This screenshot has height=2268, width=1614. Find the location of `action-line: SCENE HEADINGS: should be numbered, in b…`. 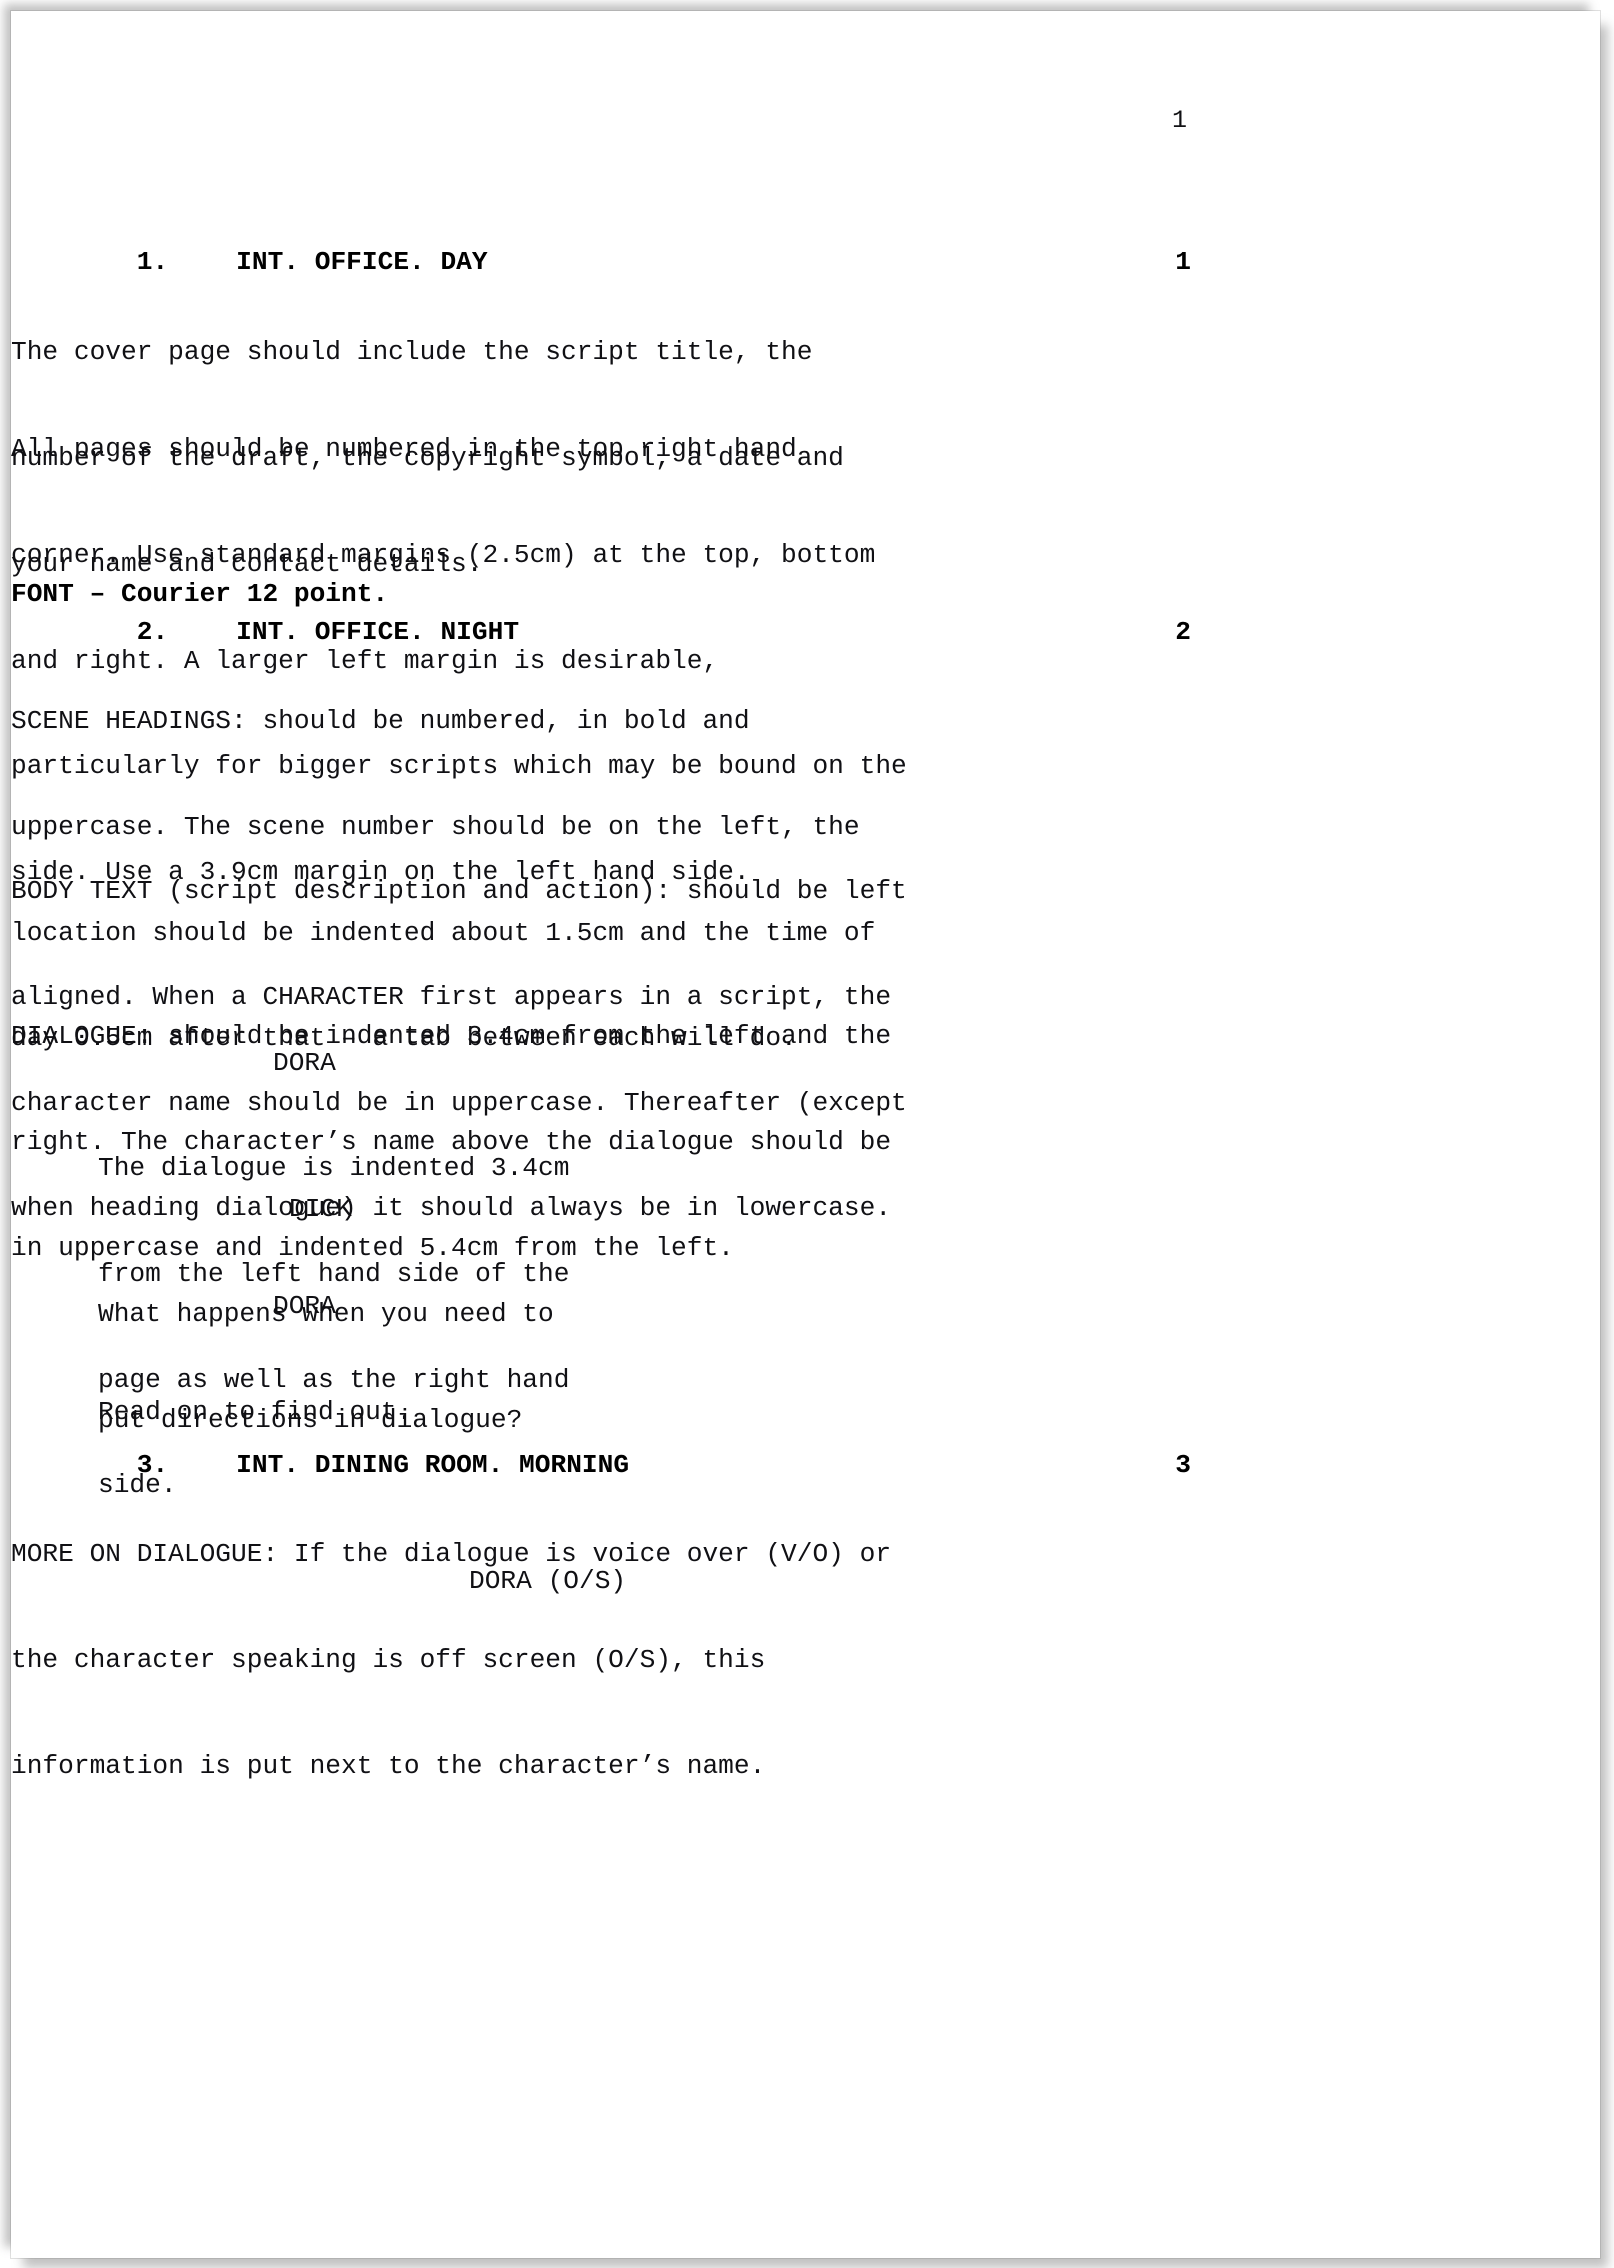

action-line: SCENE HEADINGS: should be numbered, in b… is located at coordinates (380, 721).